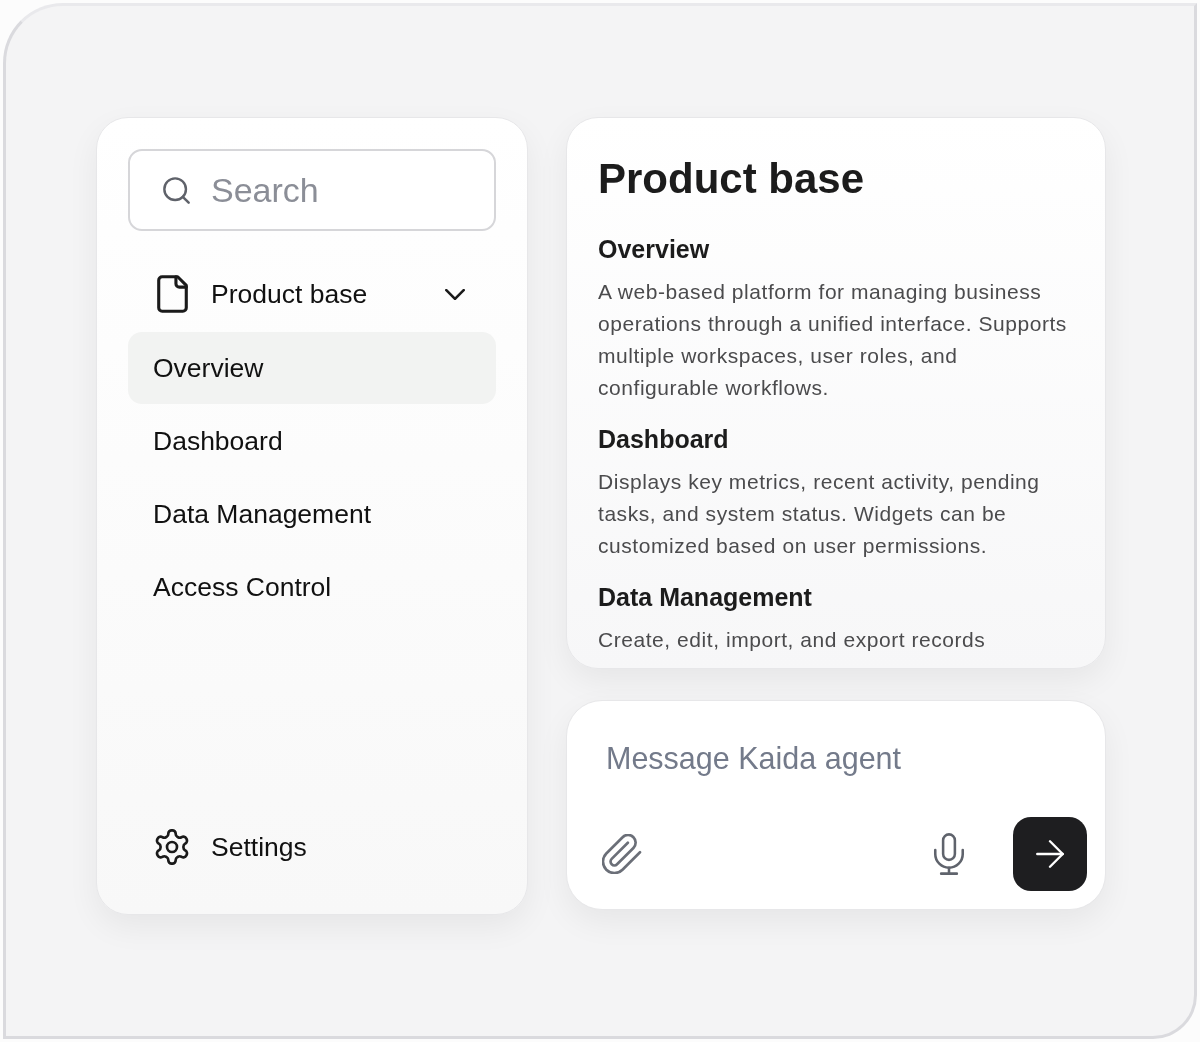 The width and height of the screenshot is (1200, 1042). What do you see at coordinates (705, 597) in the screenshot?
I see `section-heading: Data Management` at bounding box center [705, 597].